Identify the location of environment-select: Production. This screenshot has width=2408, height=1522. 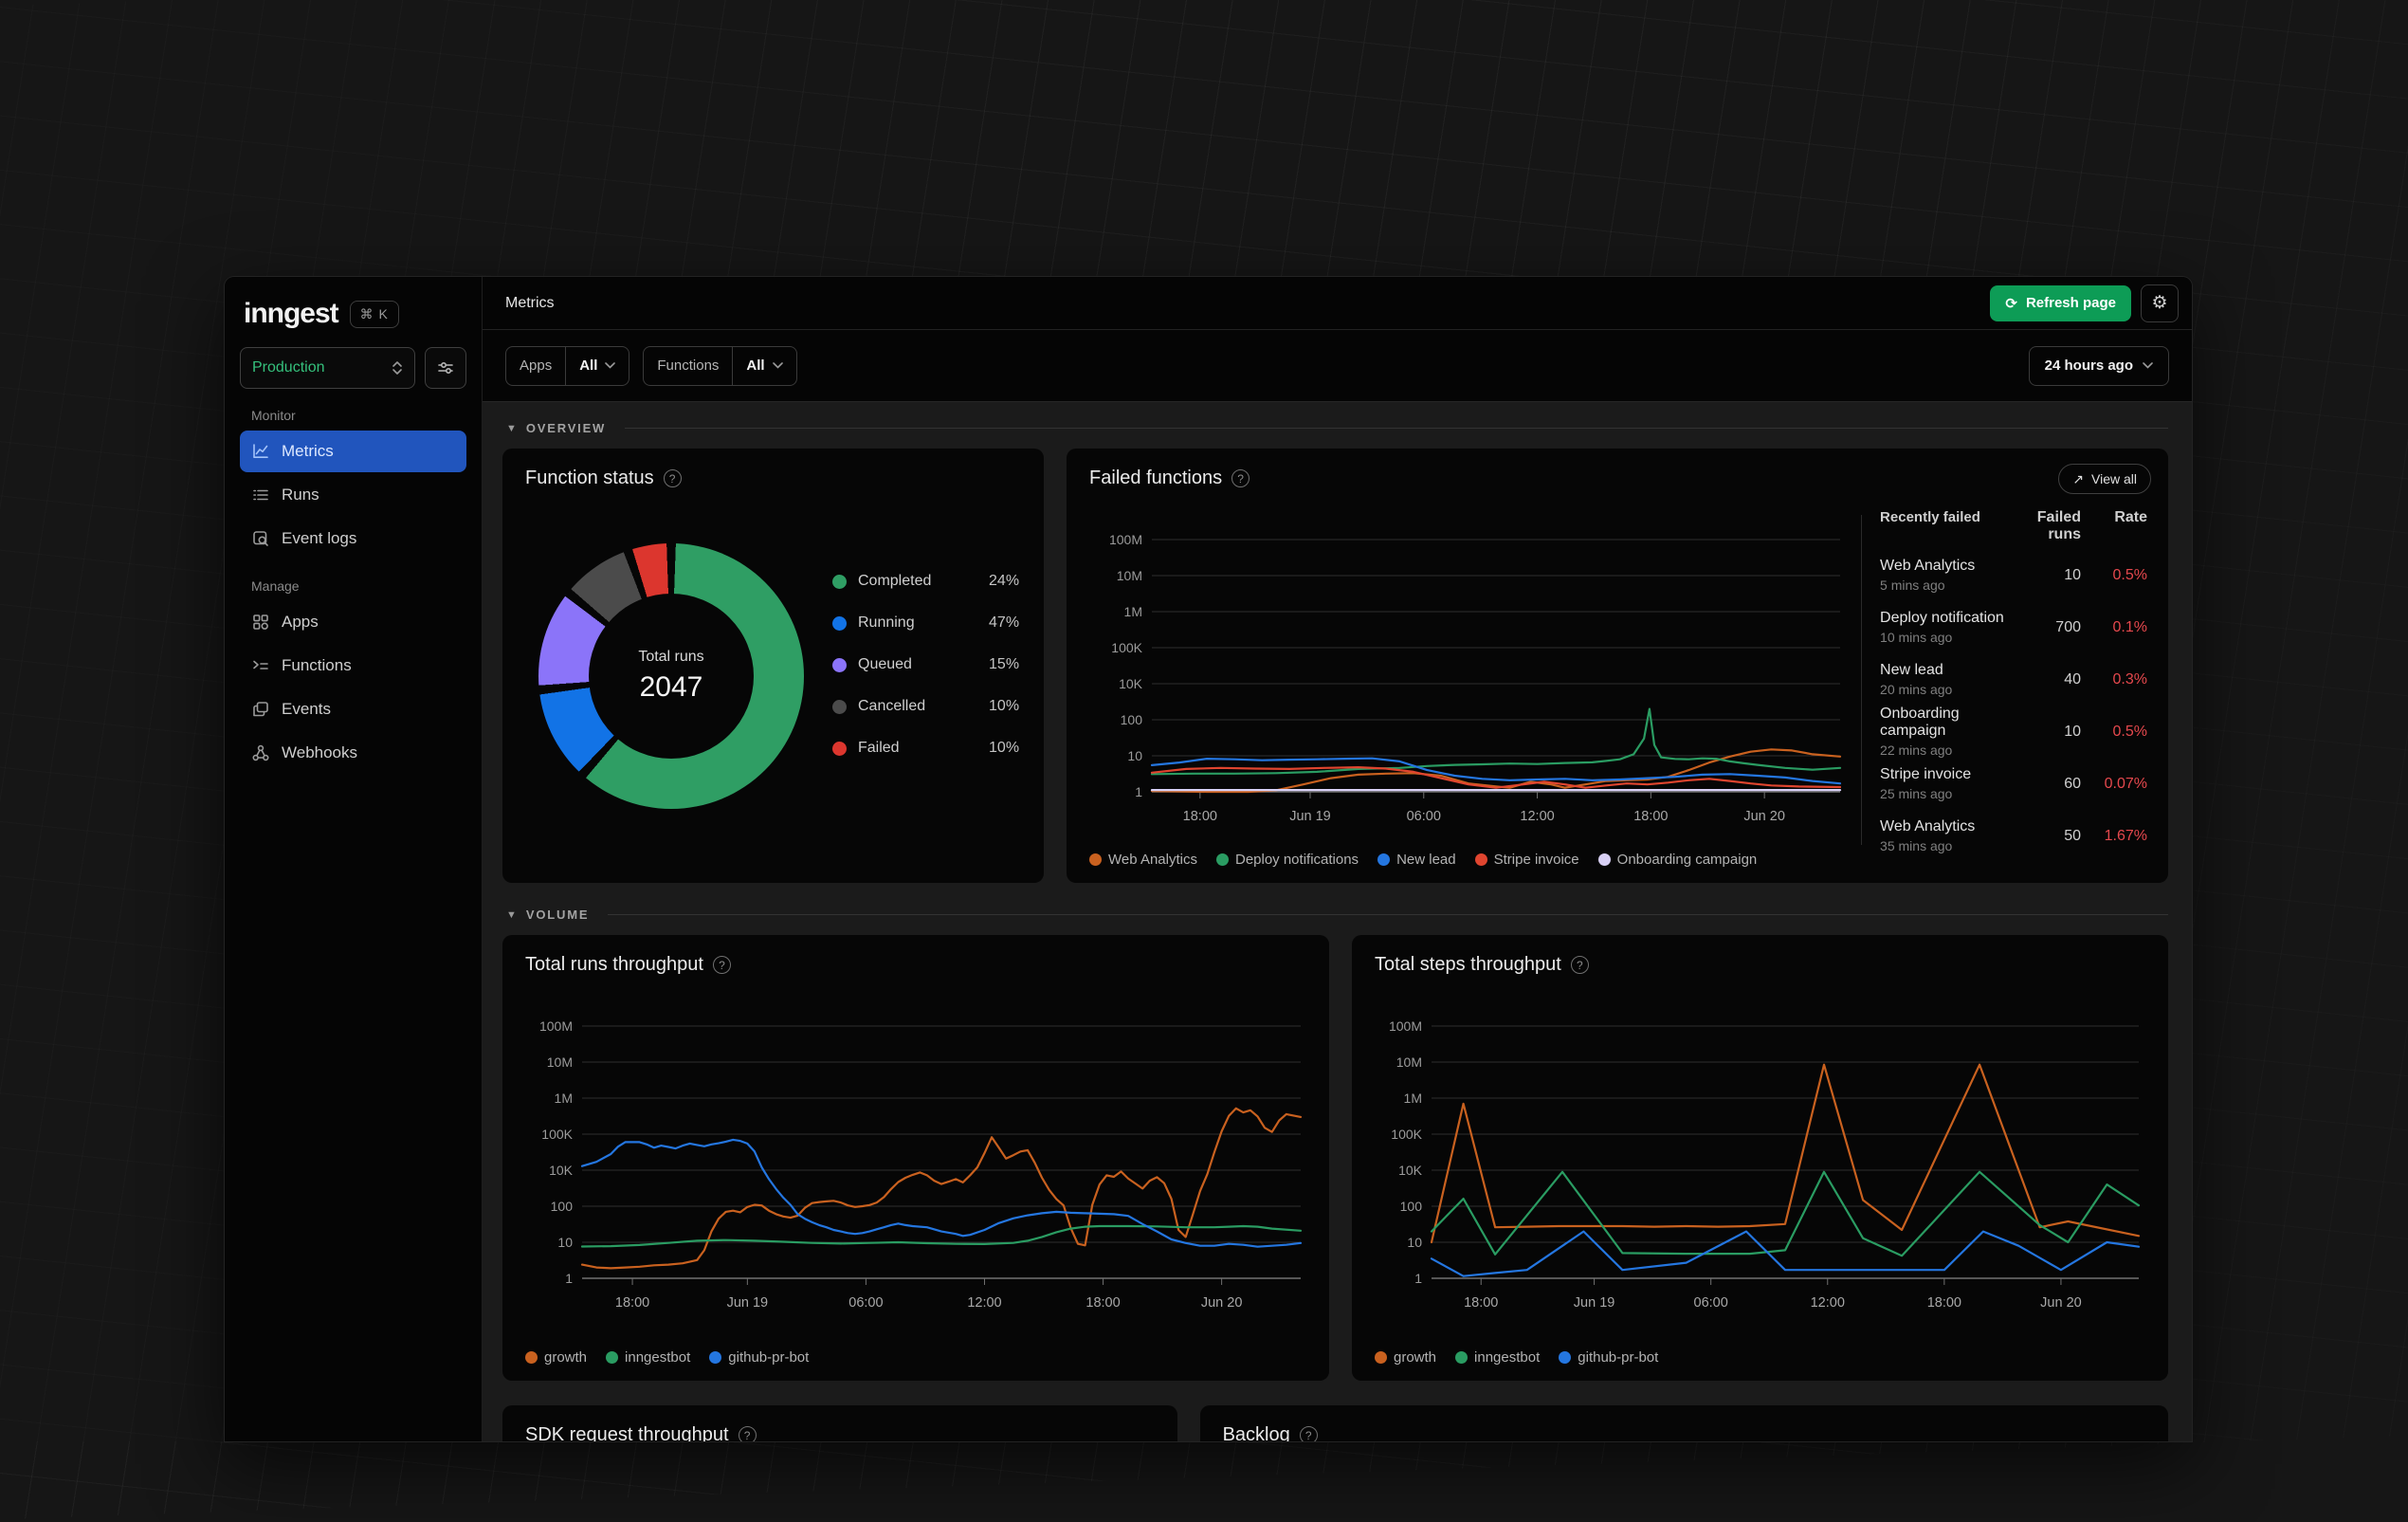
(327, 368).